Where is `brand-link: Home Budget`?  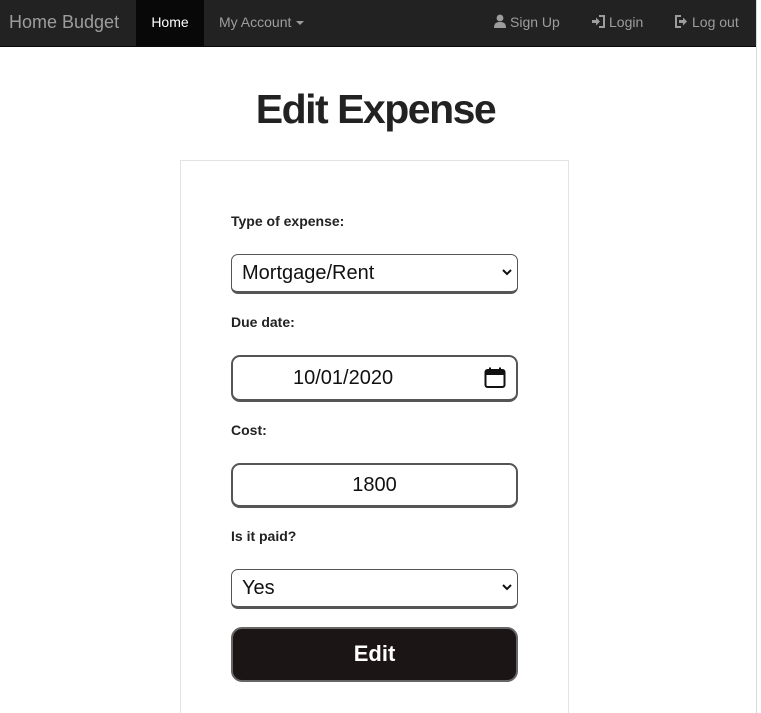
brand-link: Home Budget is located at coordinates (64, 23).